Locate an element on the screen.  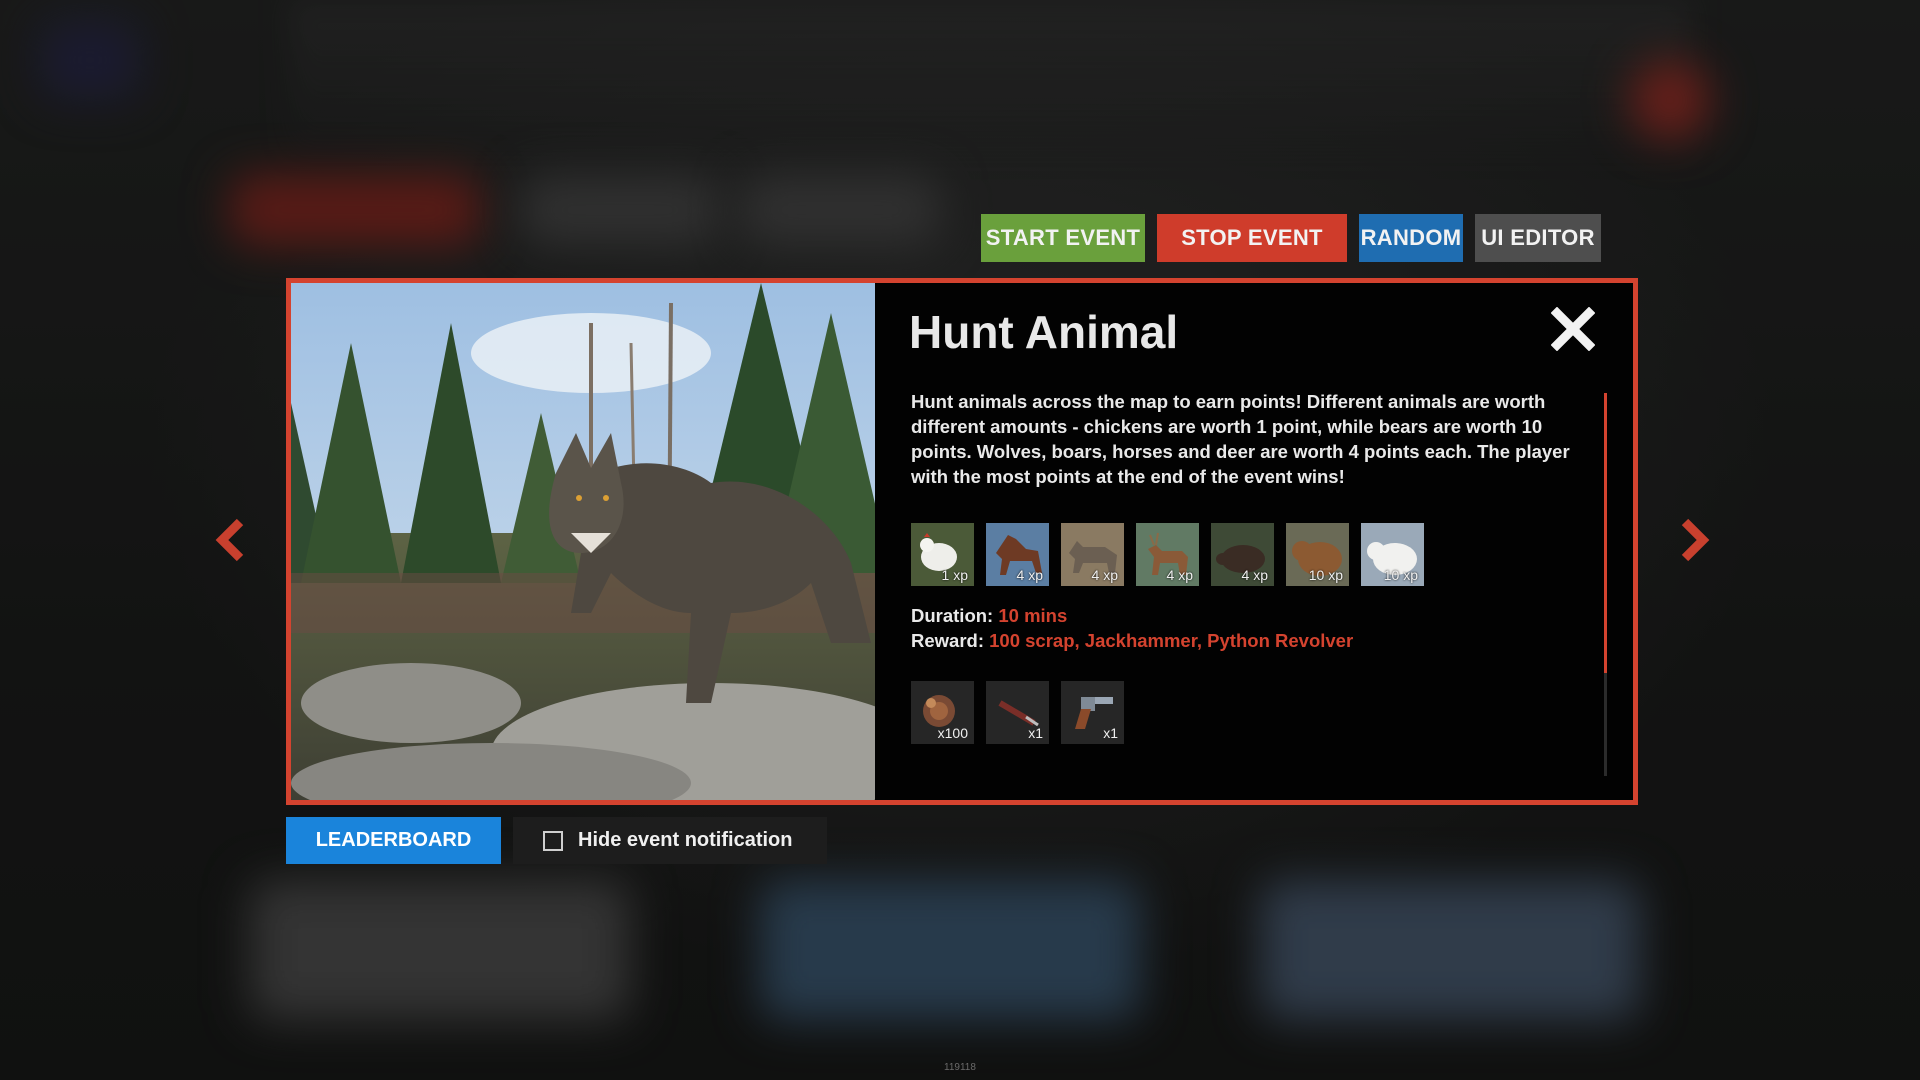
animal-tile: 1 xp is located at coordinates (942, 554).